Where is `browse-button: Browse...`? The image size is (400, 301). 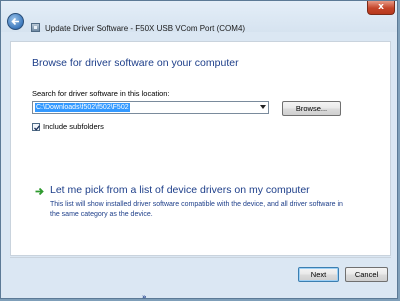
browse-button: Browse... is located at coordinates (311, 108).